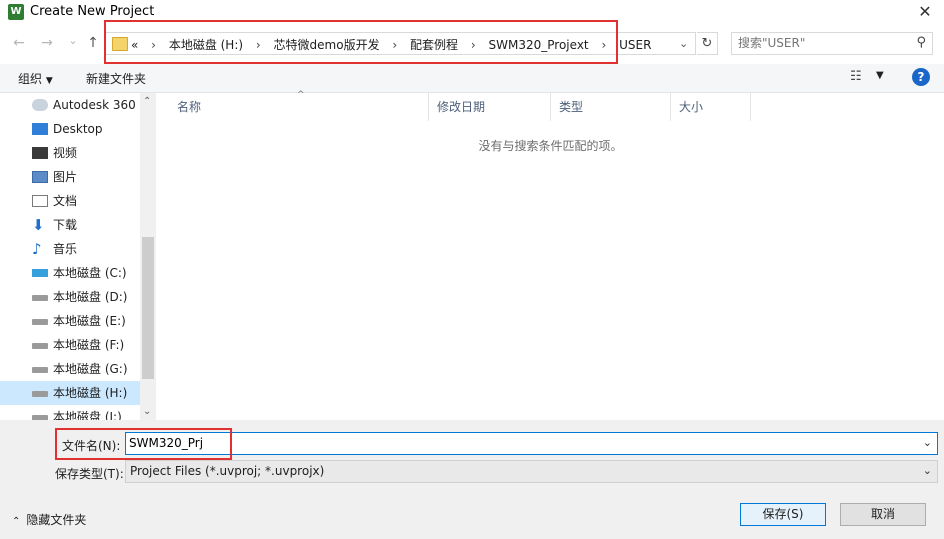 The width and height of the screenshot is (944, 539). I want to click on sidebar-item-label: 本地磁盘 (H:), so click(90, 393).